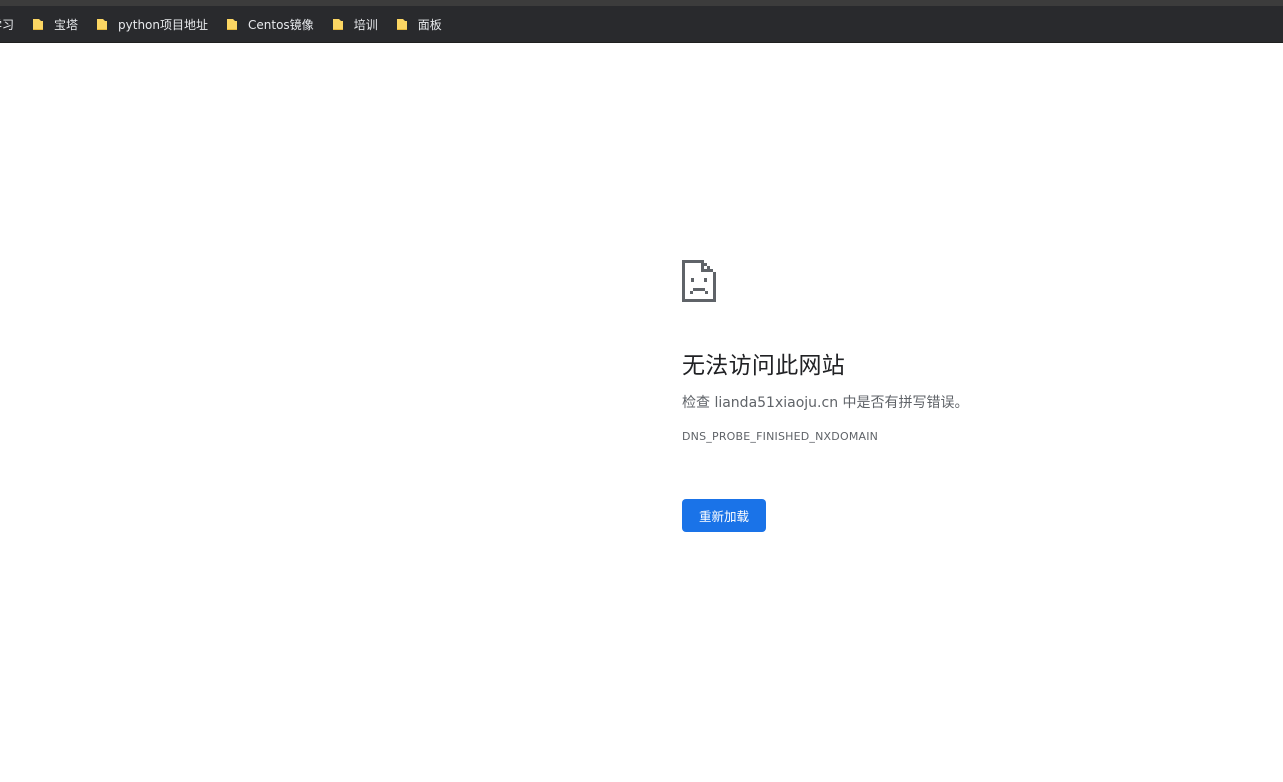 This screenshot has height=782, width=1283. I want to click on bookmark-panel: 面板, so click(419, 24).